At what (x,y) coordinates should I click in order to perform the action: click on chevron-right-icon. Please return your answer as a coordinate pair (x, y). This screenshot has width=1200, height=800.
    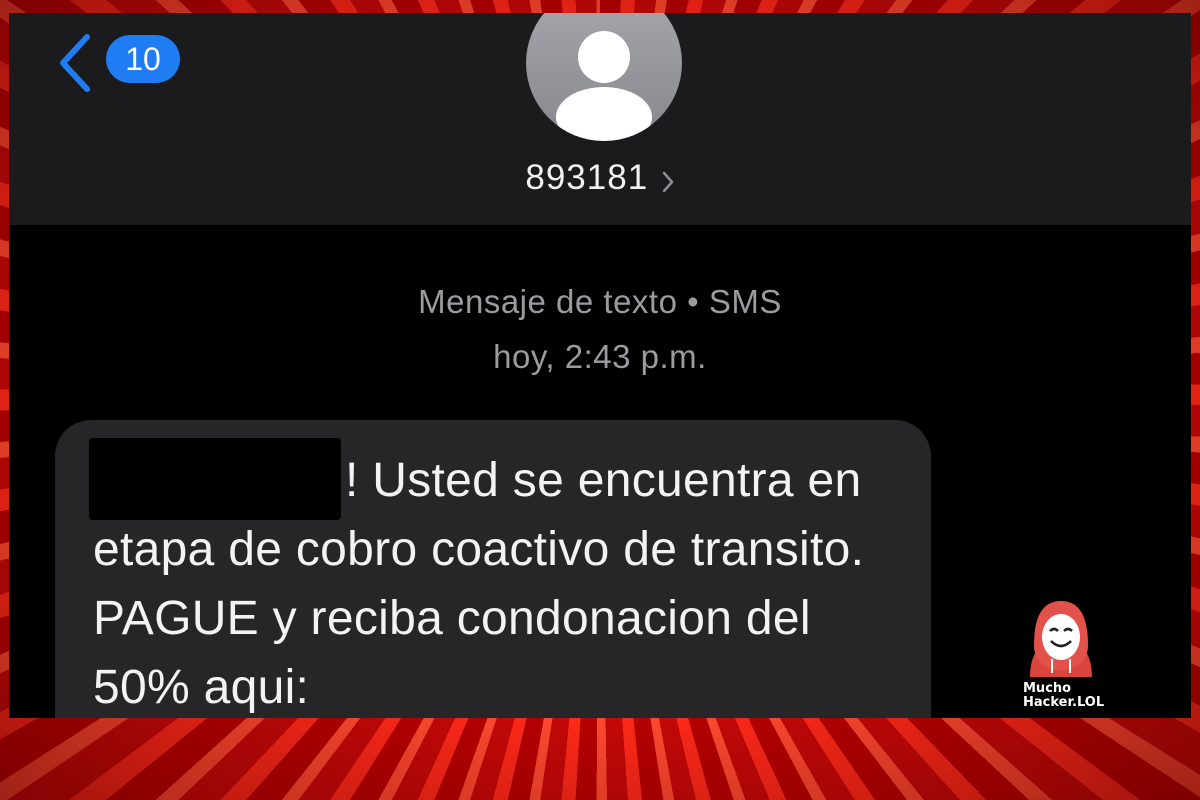
    Looking at the image, I should click on (667, 182).